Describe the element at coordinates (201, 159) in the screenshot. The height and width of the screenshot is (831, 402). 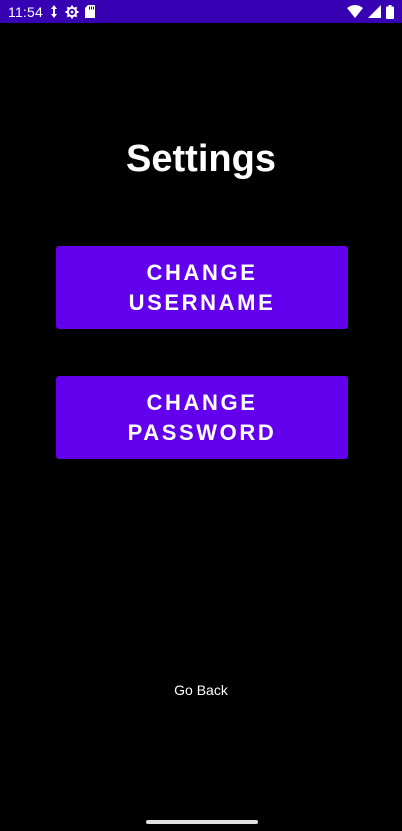
I see `page-title: Settings` at that location.